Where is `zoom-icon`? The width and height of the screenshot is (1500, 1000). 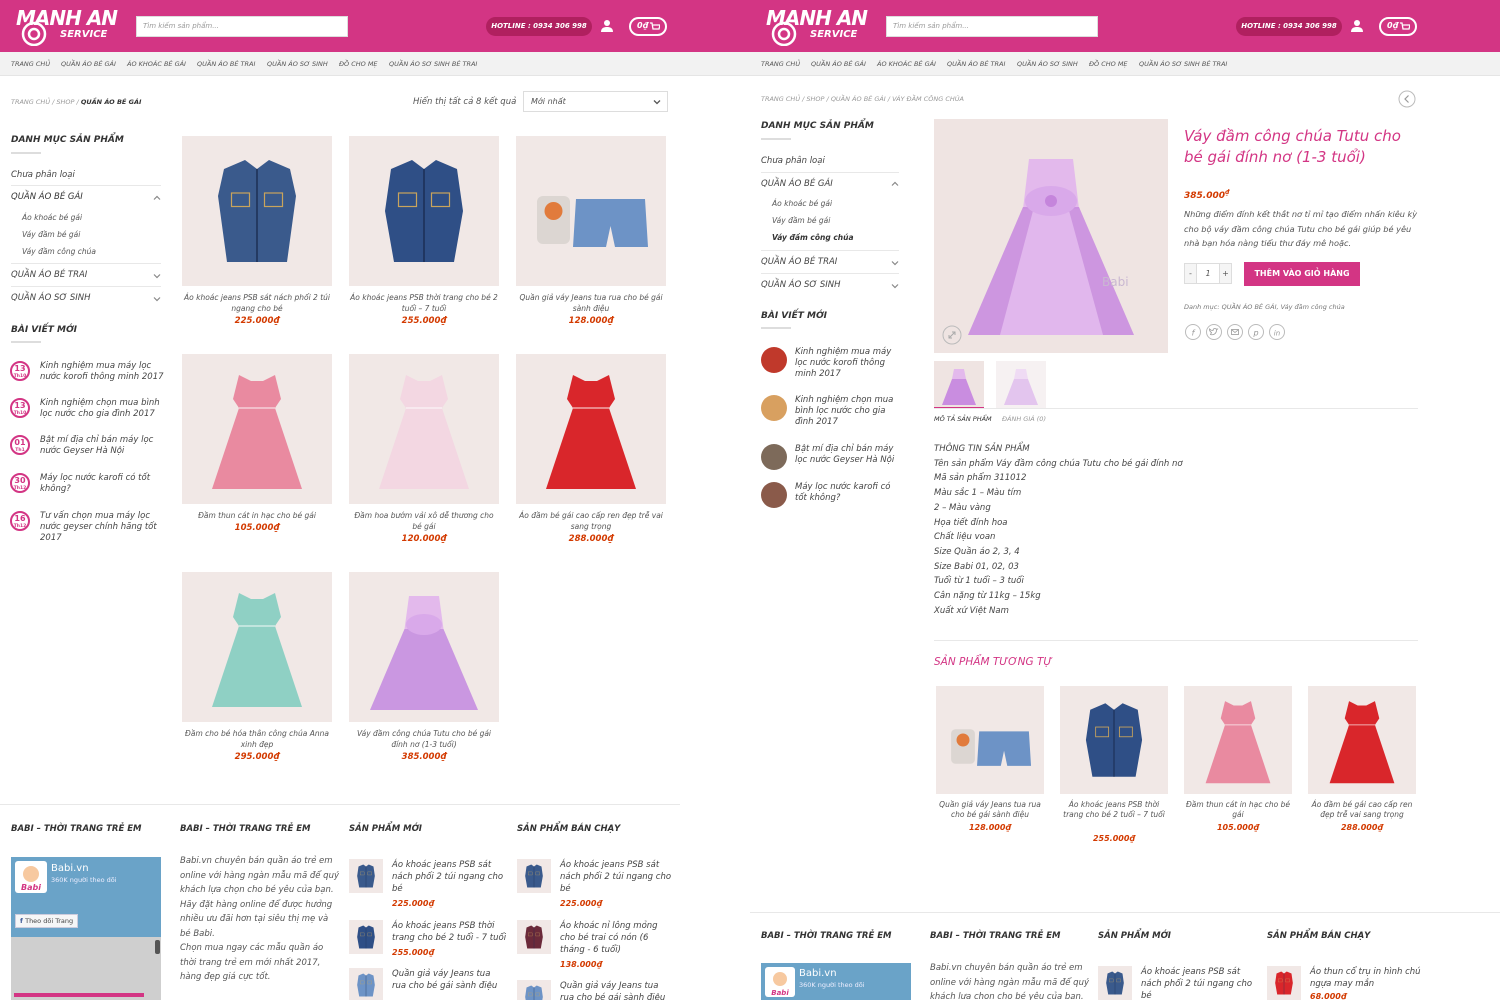
zoom-icon is located at coordinates (952, 335).